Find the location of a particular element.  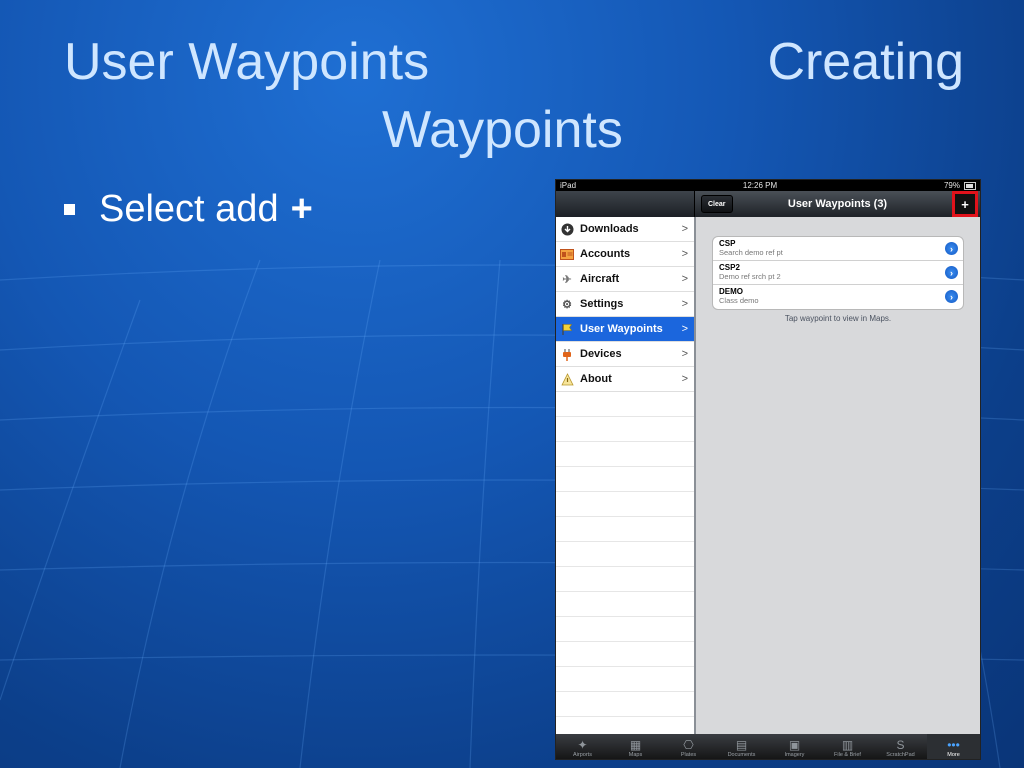

tab-documents: ▤ Documents is located at coordinates (741, 746).